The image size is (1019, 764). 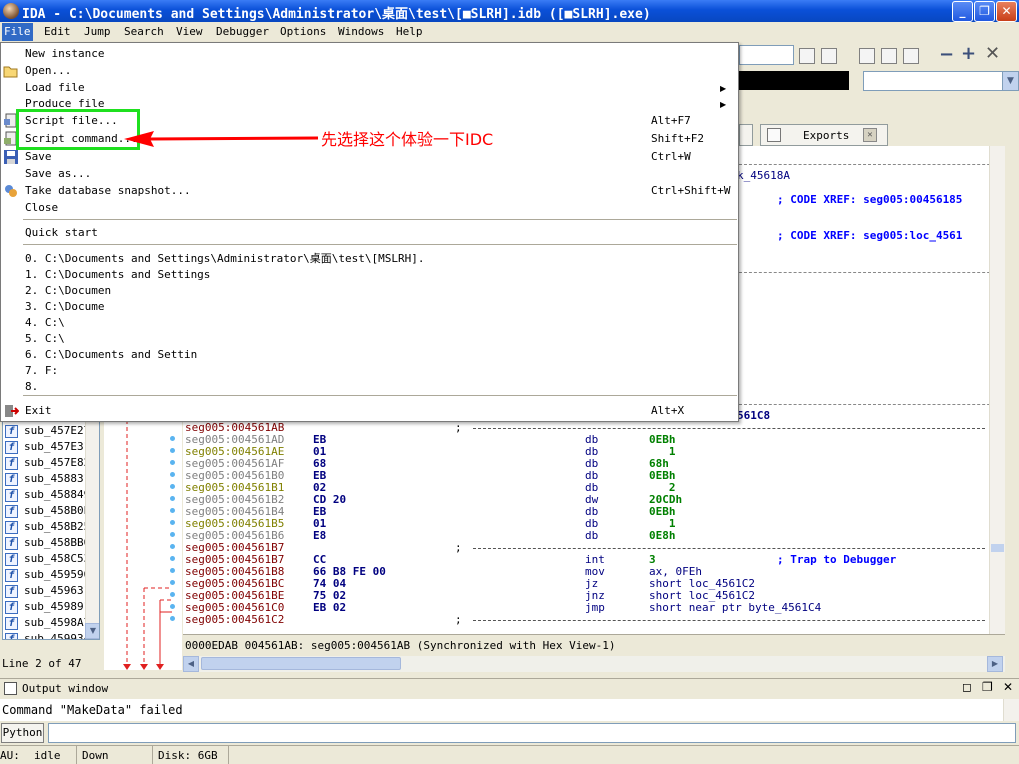 What do you see at coordinates (409, 31) in the screenshot?
I see `menu-help: Help` at bounding box center [409, 31].